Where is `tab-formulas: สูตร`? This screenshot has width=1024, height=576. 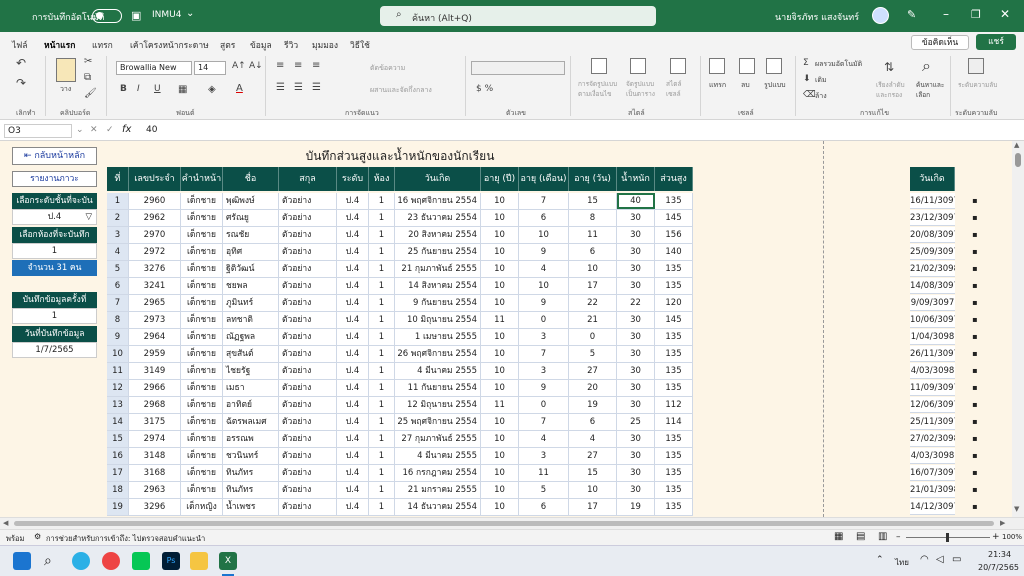
tab-formulas: สูตร is located at coordinates (227, 45).